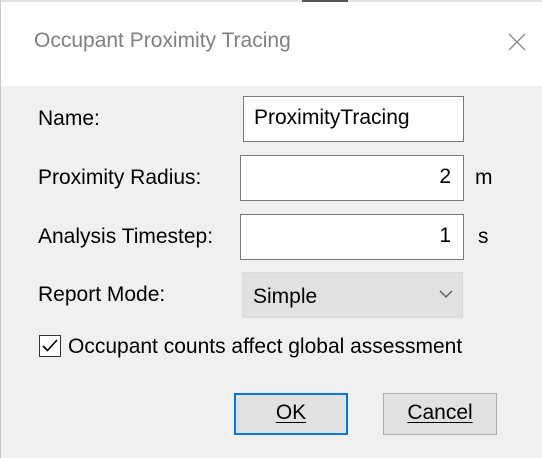 This screenshot has height=458, width=542. Describe the element at coordinates (332, 117) in the screenshot. I see `name-value: ProximityTracing` at that location.